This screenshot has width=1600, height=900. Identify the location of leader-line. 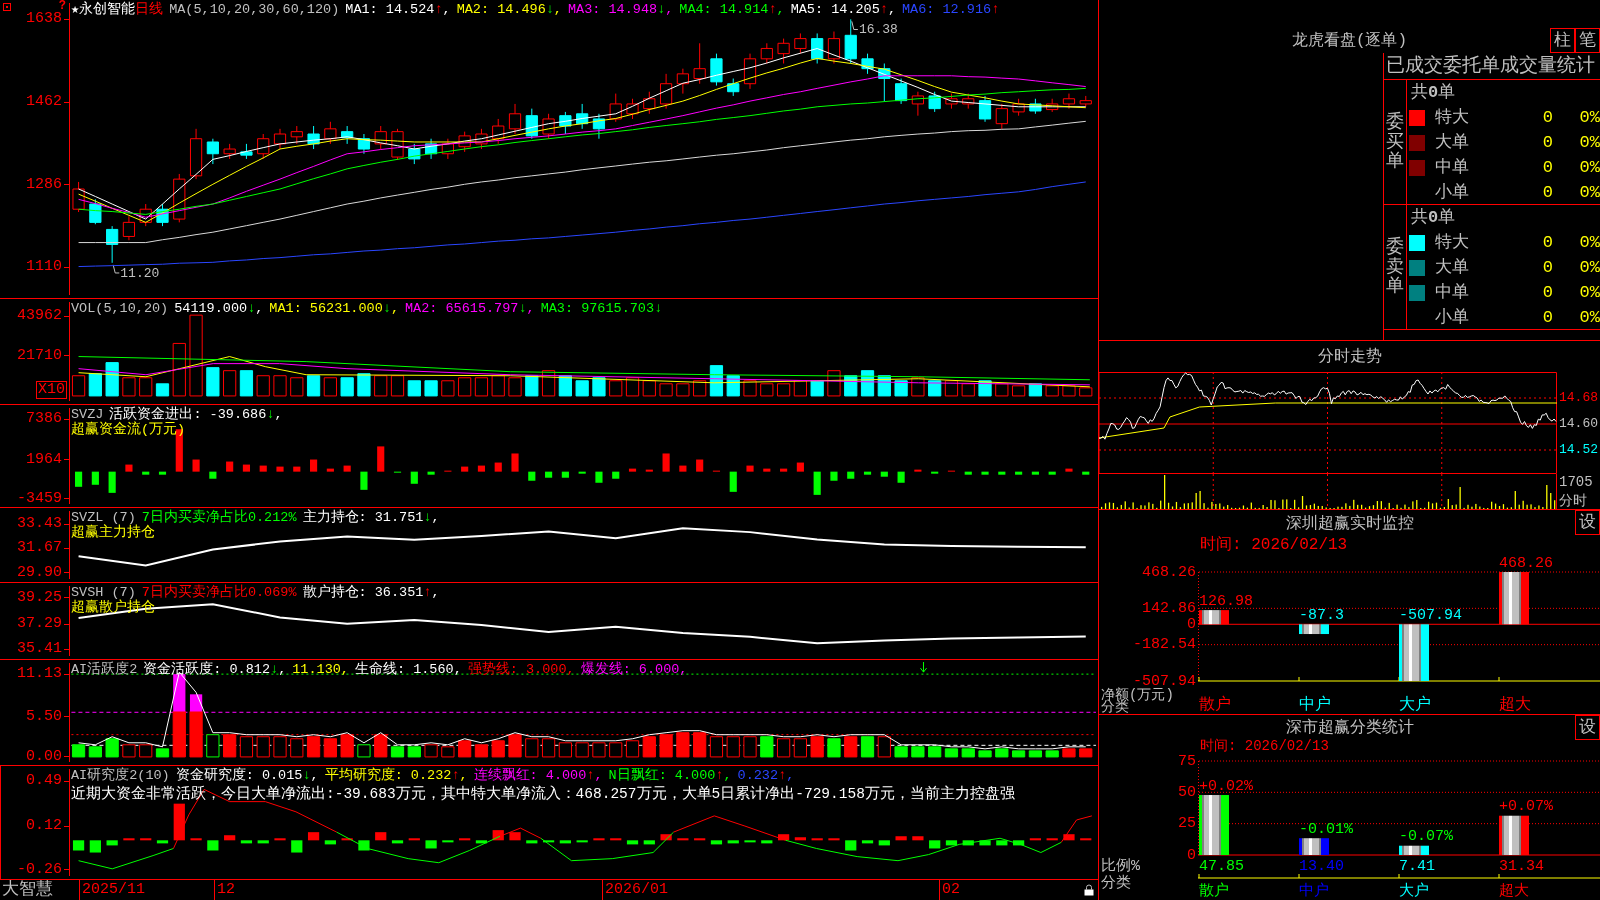
(855, 25).